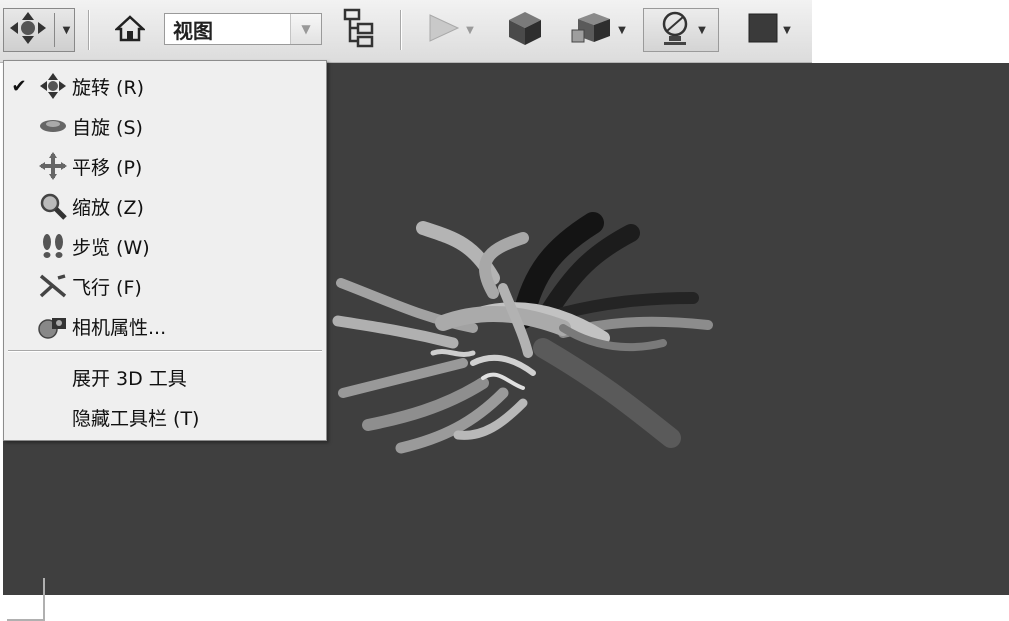 This screenshot has height=621, width=1009. I want to click on model-render-button, so click(525, 30).